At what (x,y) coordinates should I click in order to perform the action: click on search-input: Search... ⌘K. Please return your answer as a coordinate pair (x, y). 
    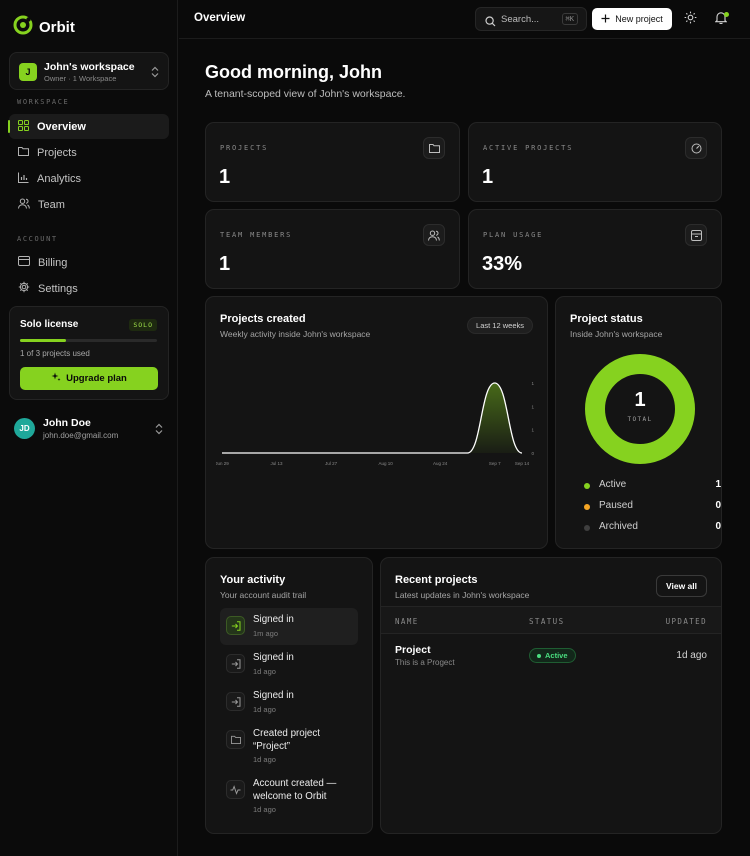
    Looking at the image, I should click on (531, 19).